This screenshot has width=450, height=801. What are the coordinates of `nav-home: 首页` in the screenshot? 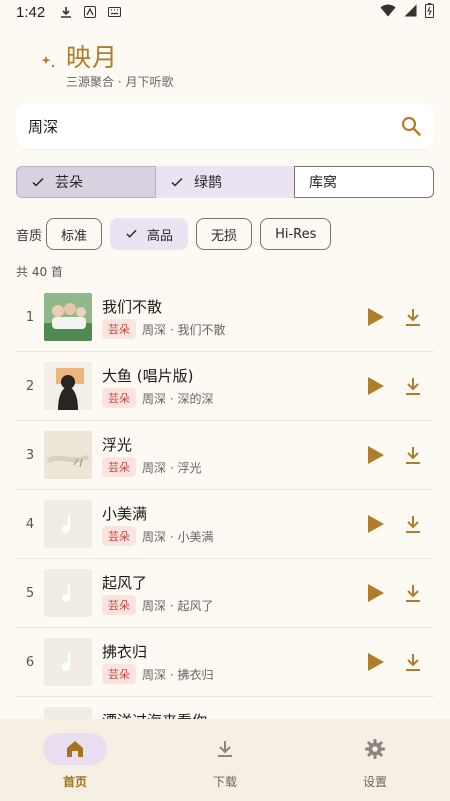 It's located at (75, 760).